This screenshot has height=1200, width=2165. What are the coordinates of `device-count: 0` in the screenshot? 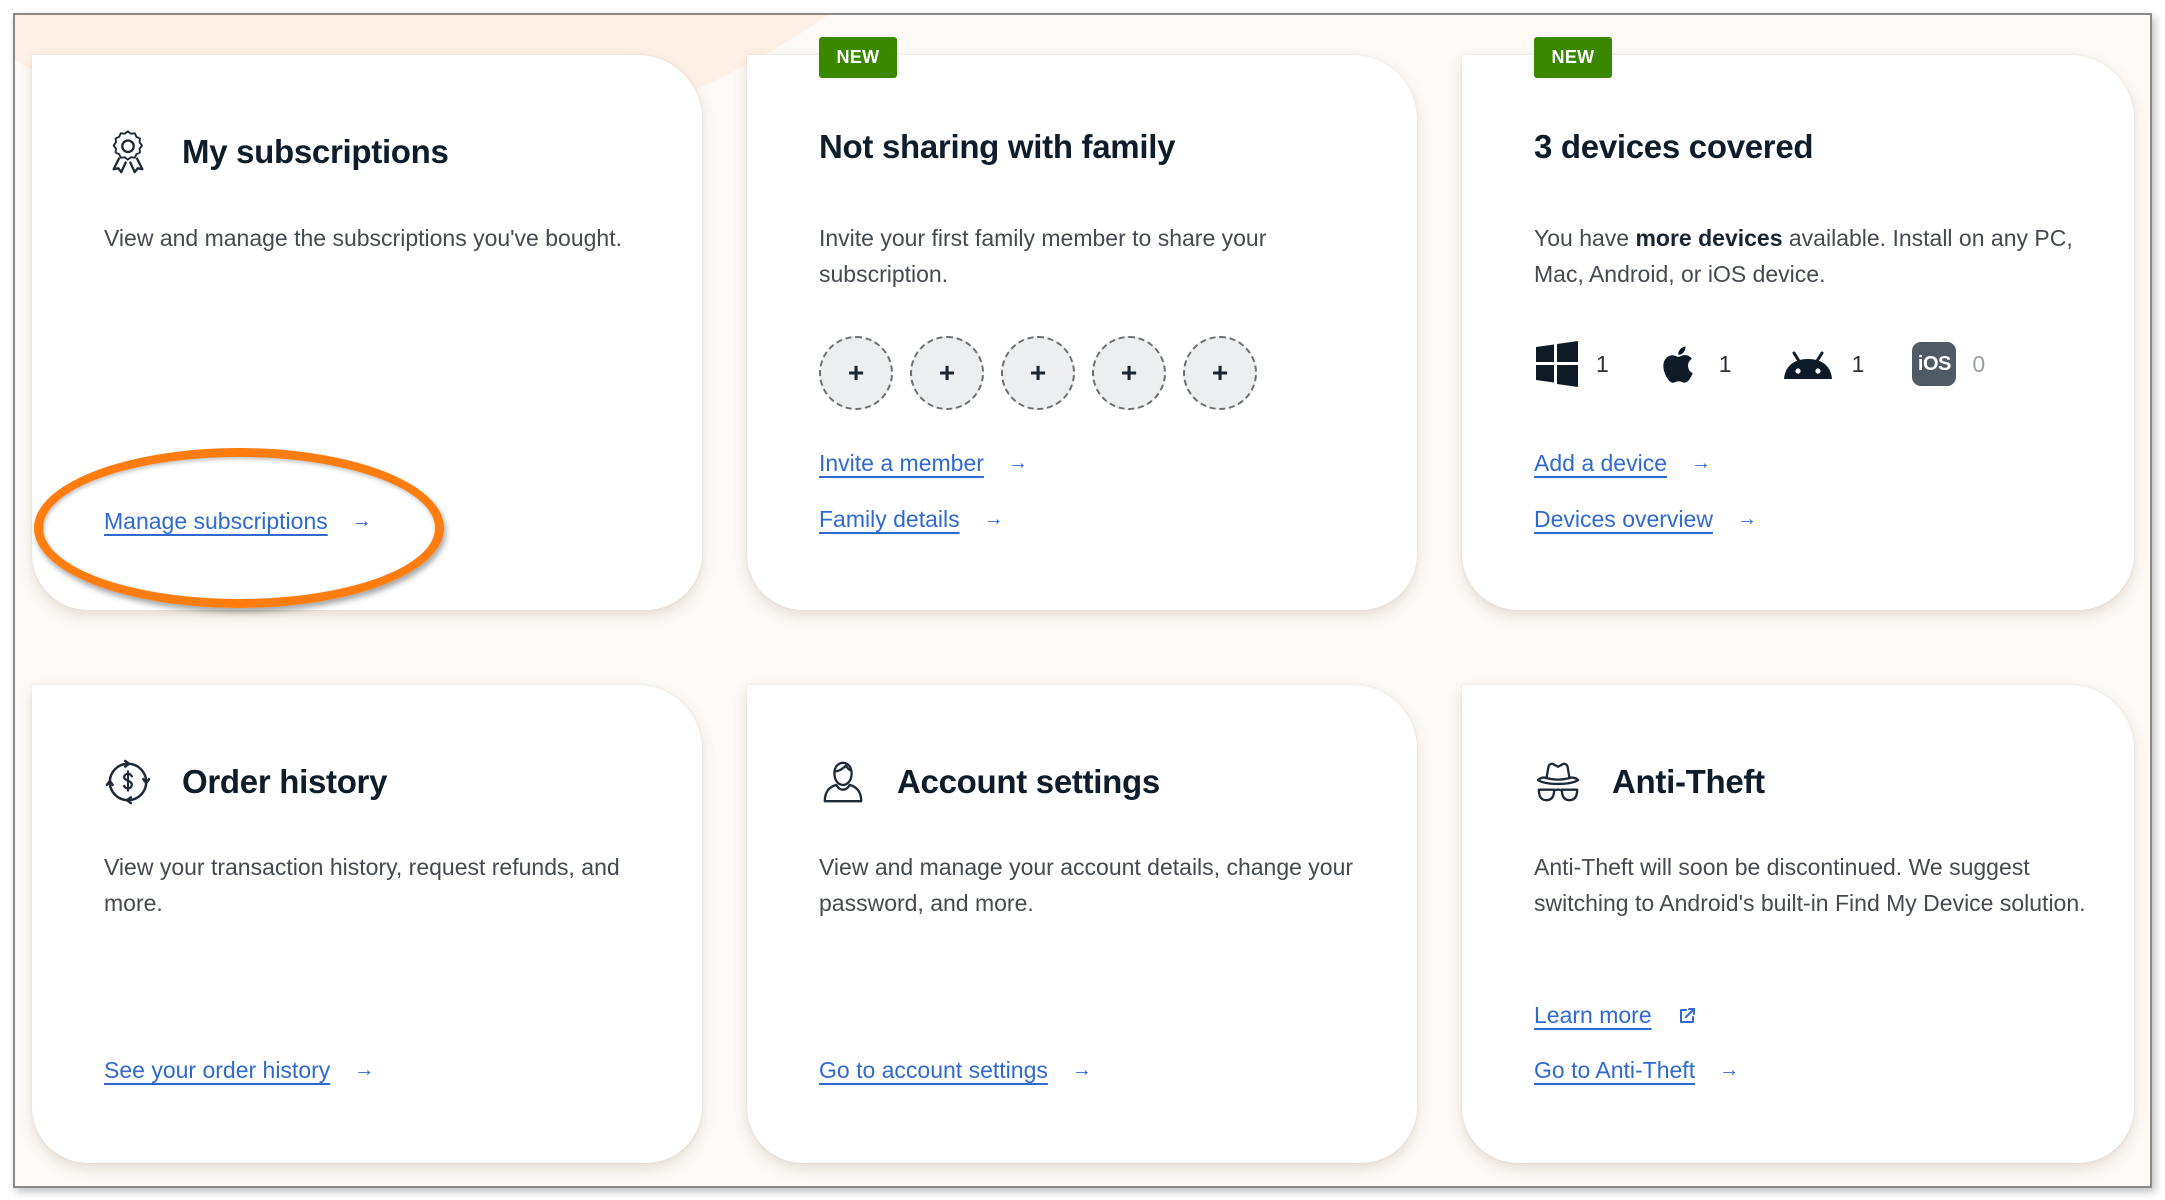 It's located at (1979, 363).